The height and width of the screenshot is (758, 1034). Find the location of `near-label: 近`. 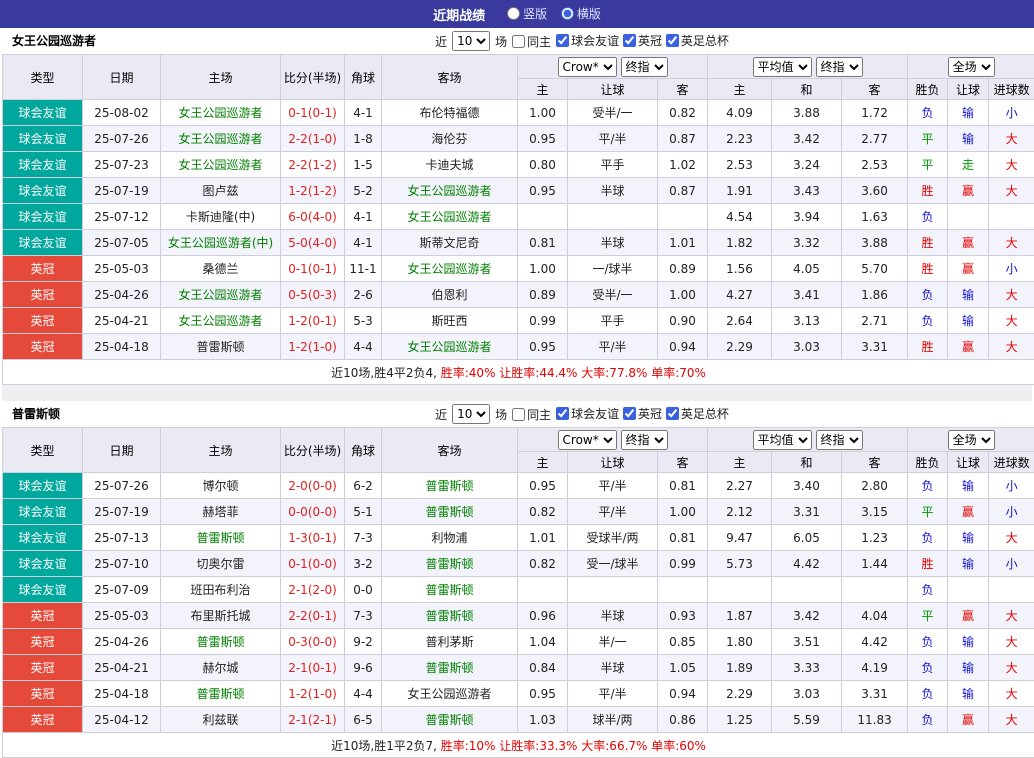

near-label: 近 is located at coordinates (441, 414).